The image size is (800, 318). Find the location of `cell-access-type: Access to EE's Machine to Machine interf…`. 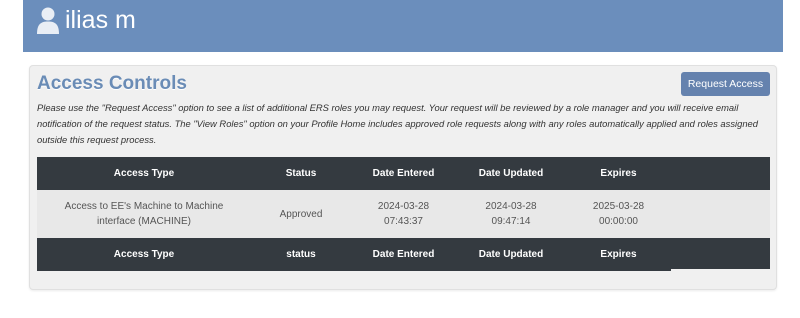

cell-access-type: Access to EE's Machine to Machine interf… is located at coordinates (144, 214).